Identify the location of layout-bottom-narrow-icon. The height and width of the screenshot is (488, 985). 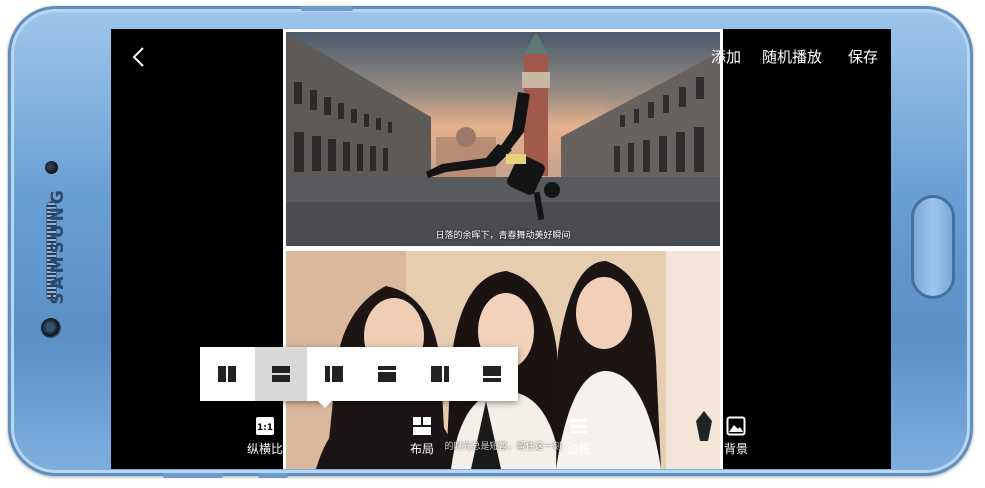
(492, 374).